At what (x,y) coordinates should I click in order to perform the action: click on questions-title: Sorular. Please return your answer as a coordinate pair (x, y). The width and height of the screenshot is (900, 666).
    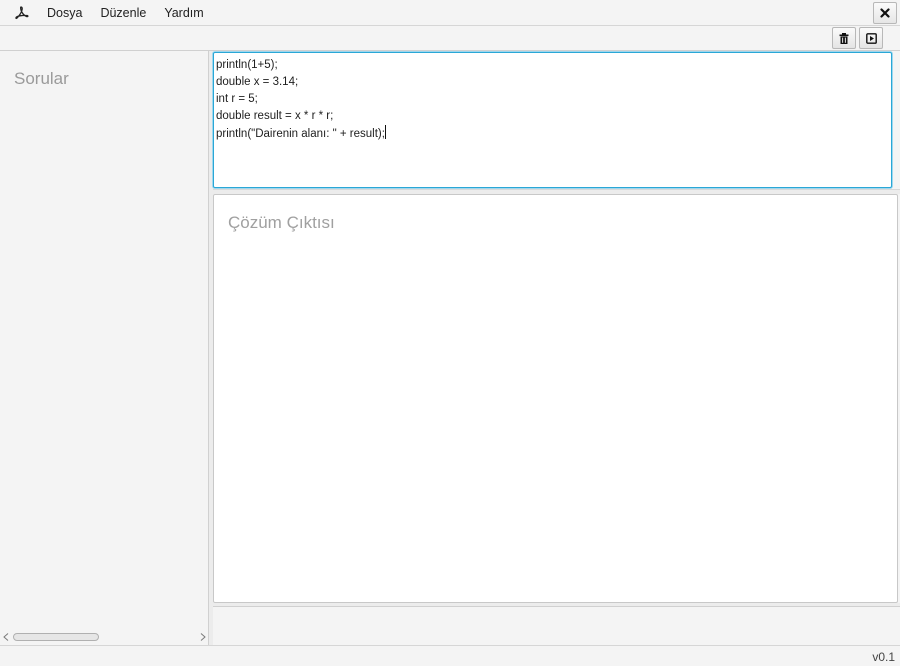
    Looking at the image, I should click on (41, 78).